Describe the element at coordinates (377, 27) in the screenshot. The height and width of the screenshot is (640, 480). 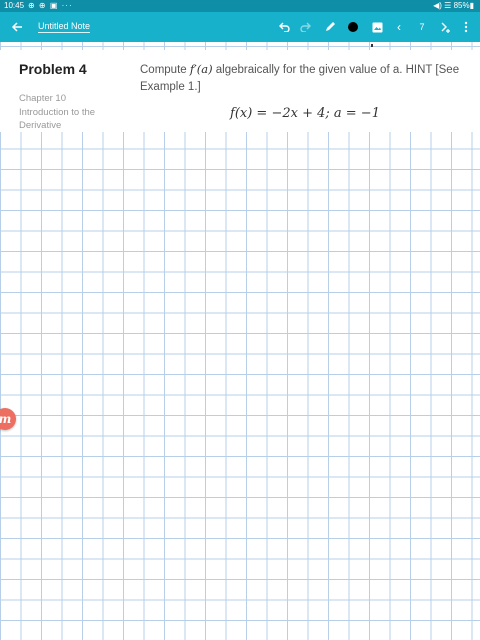
I see `image-icon` at that location.